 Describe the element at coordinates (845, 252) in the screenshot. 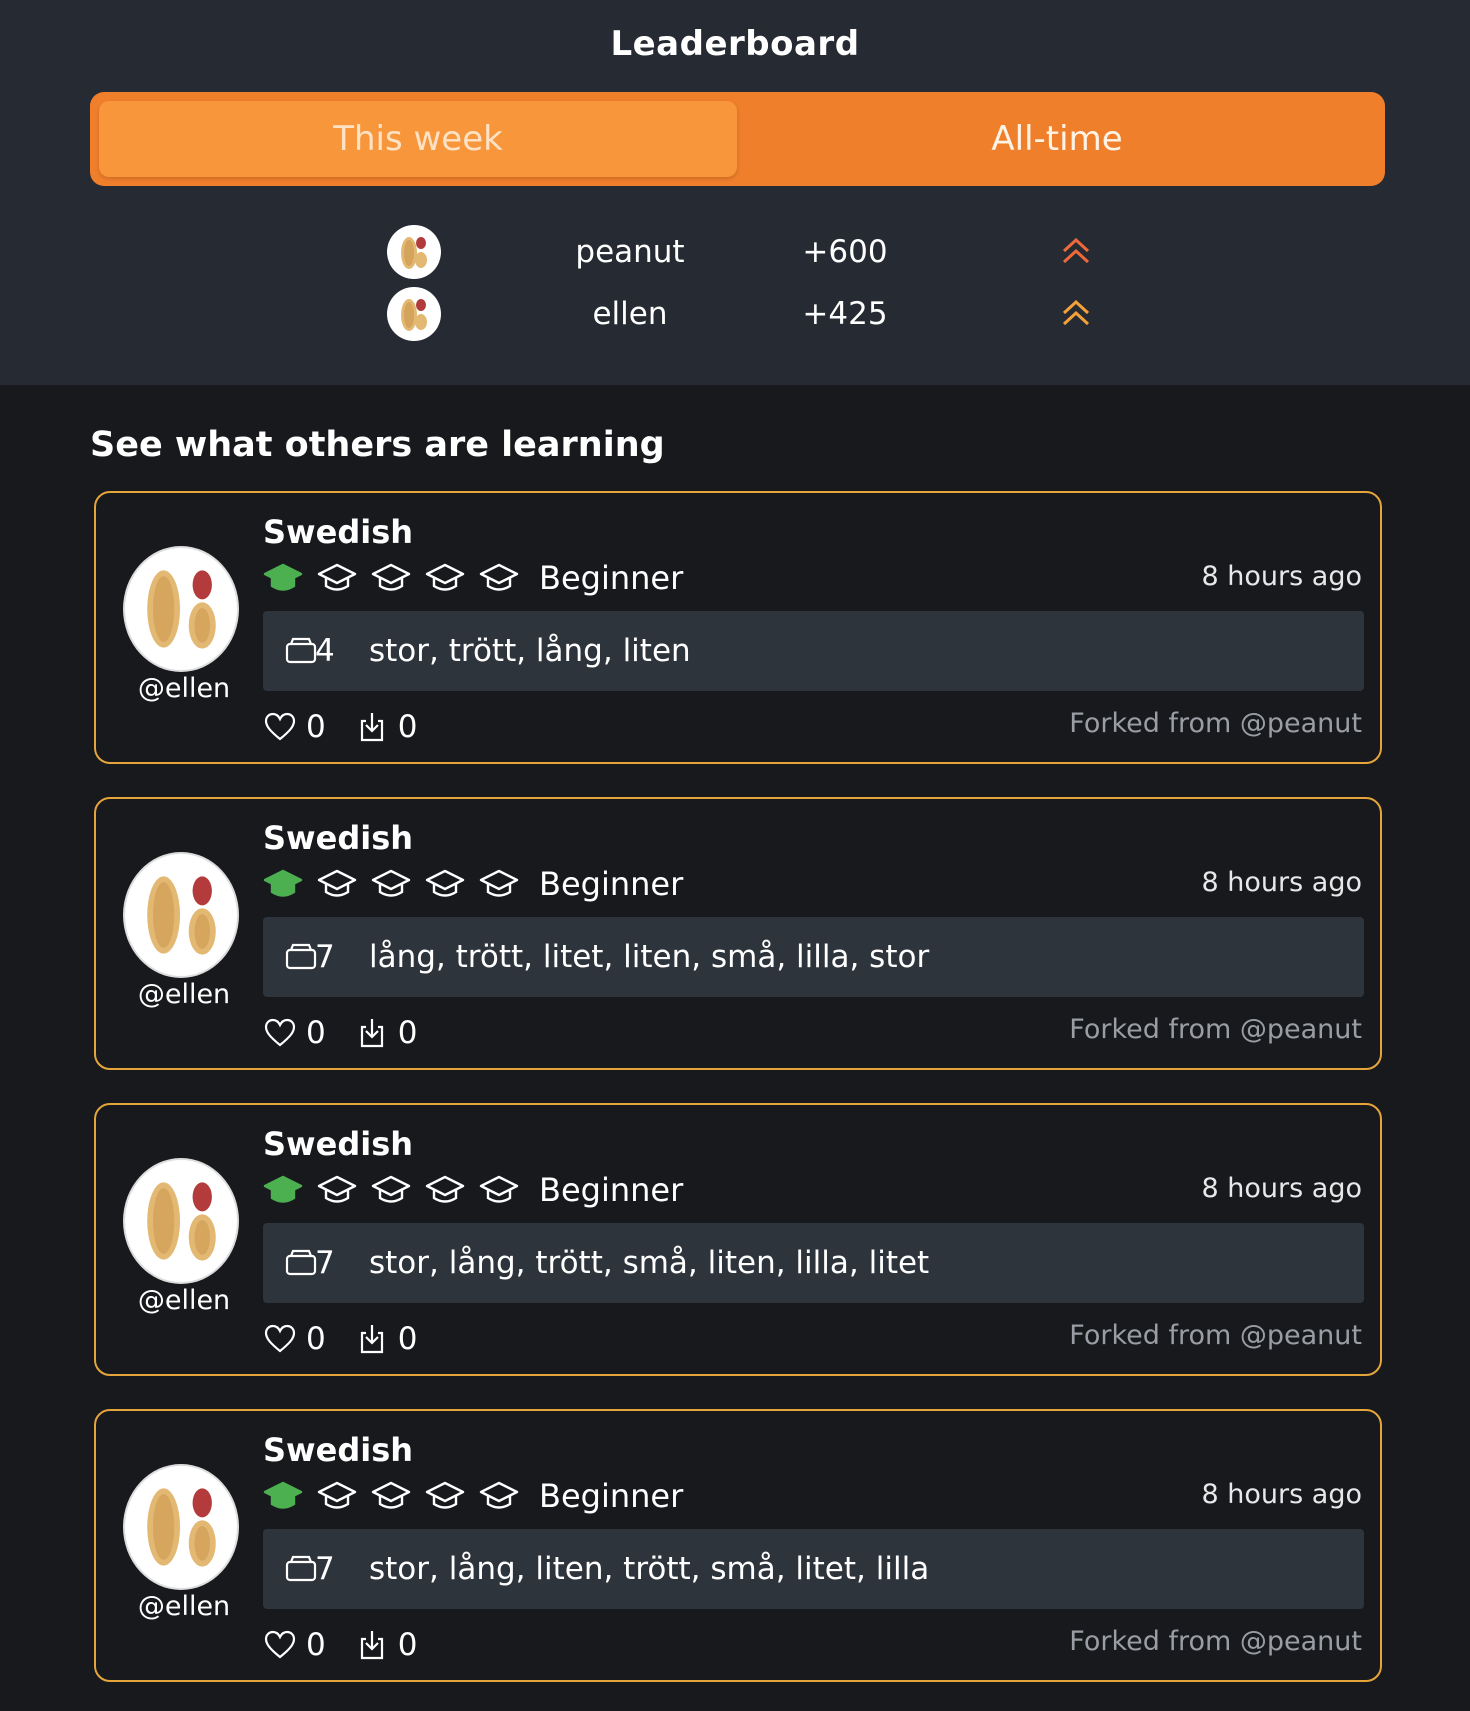

I see `leaderboard-score: +600` at that location.